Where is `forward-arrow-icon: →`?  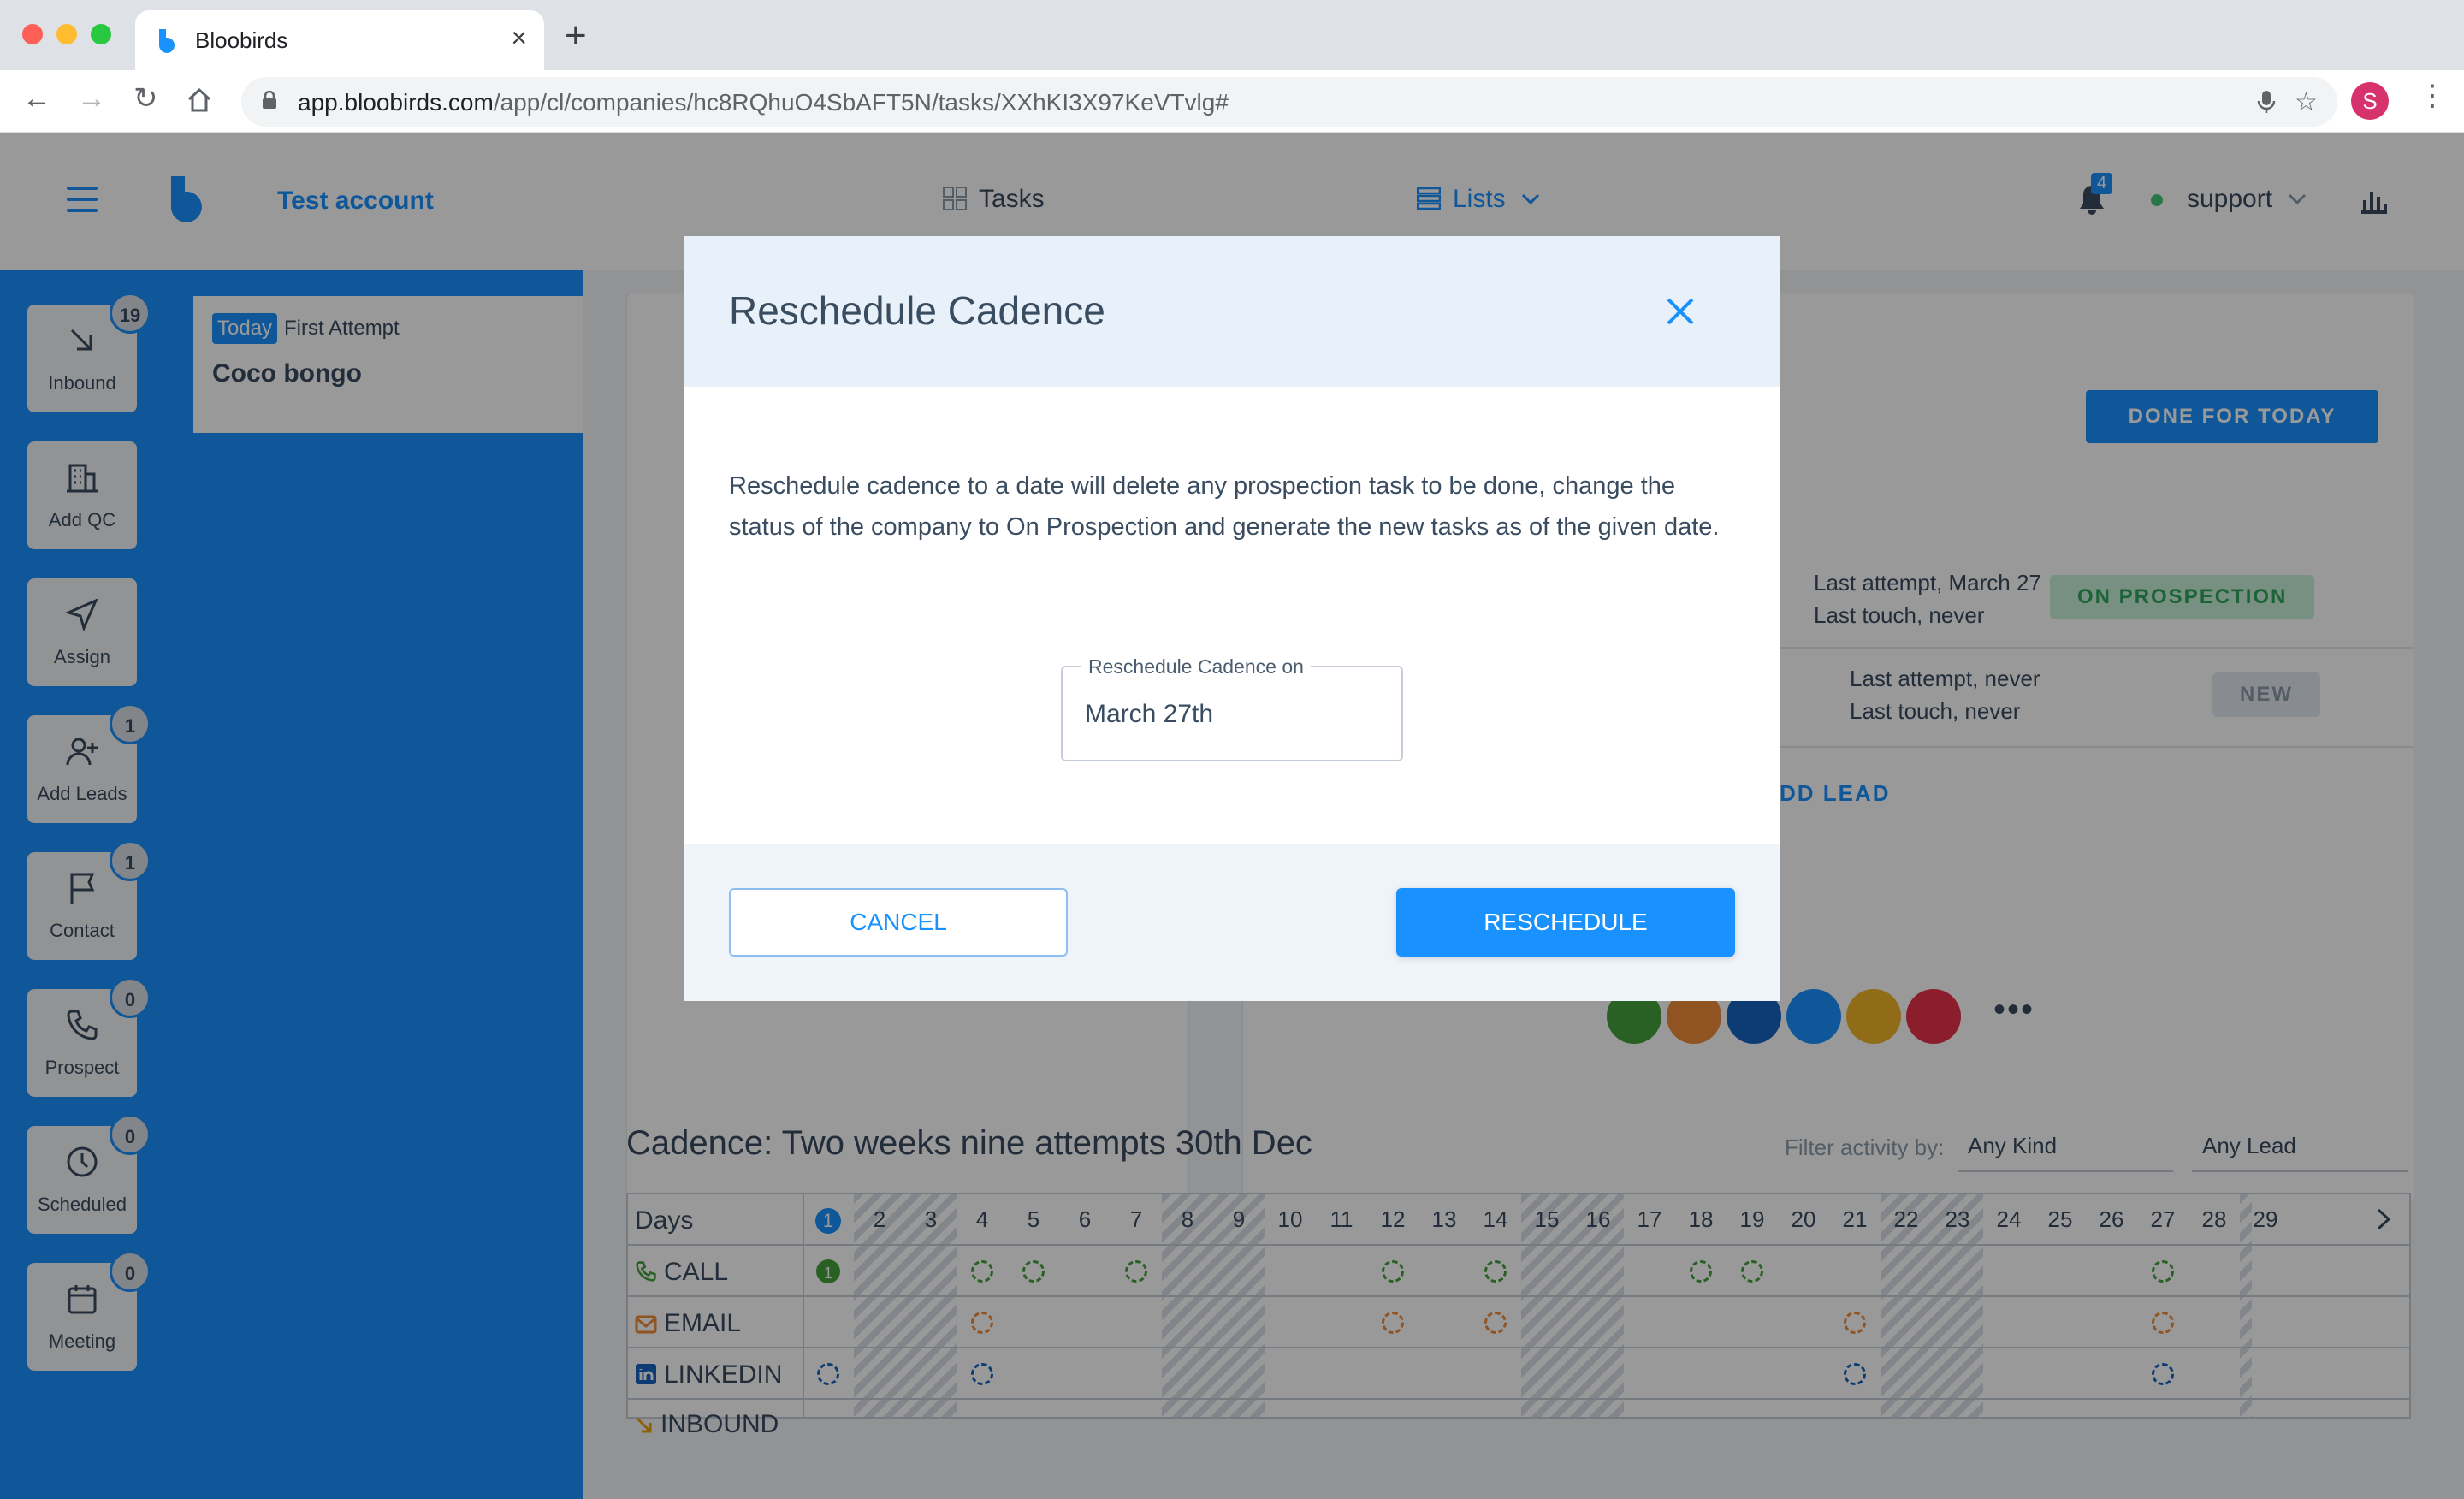 forward-arrow-icon: → is located at coordinates (91, 98).